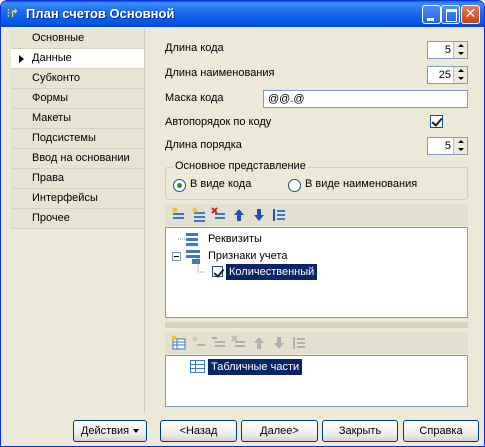 This screenshot has width=485, height=447. Describe the element at coordinates (77, 59) in the screenshot. I see `tab-dannye: Данные` at that location.